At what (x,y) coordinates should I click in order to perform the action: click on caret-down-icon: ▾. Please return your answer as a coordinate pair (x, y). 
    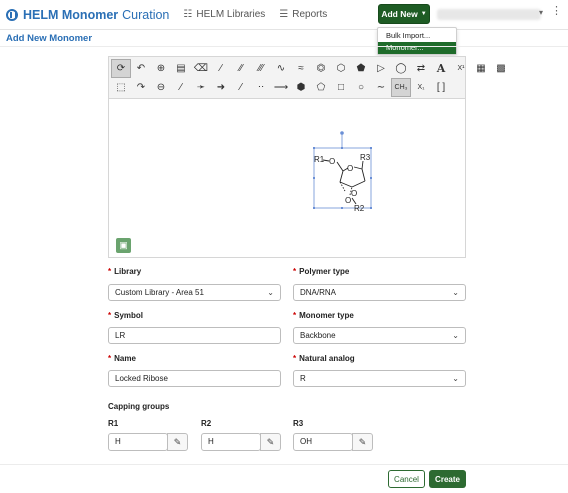
    Looking at the image, I should click on (541, 12).